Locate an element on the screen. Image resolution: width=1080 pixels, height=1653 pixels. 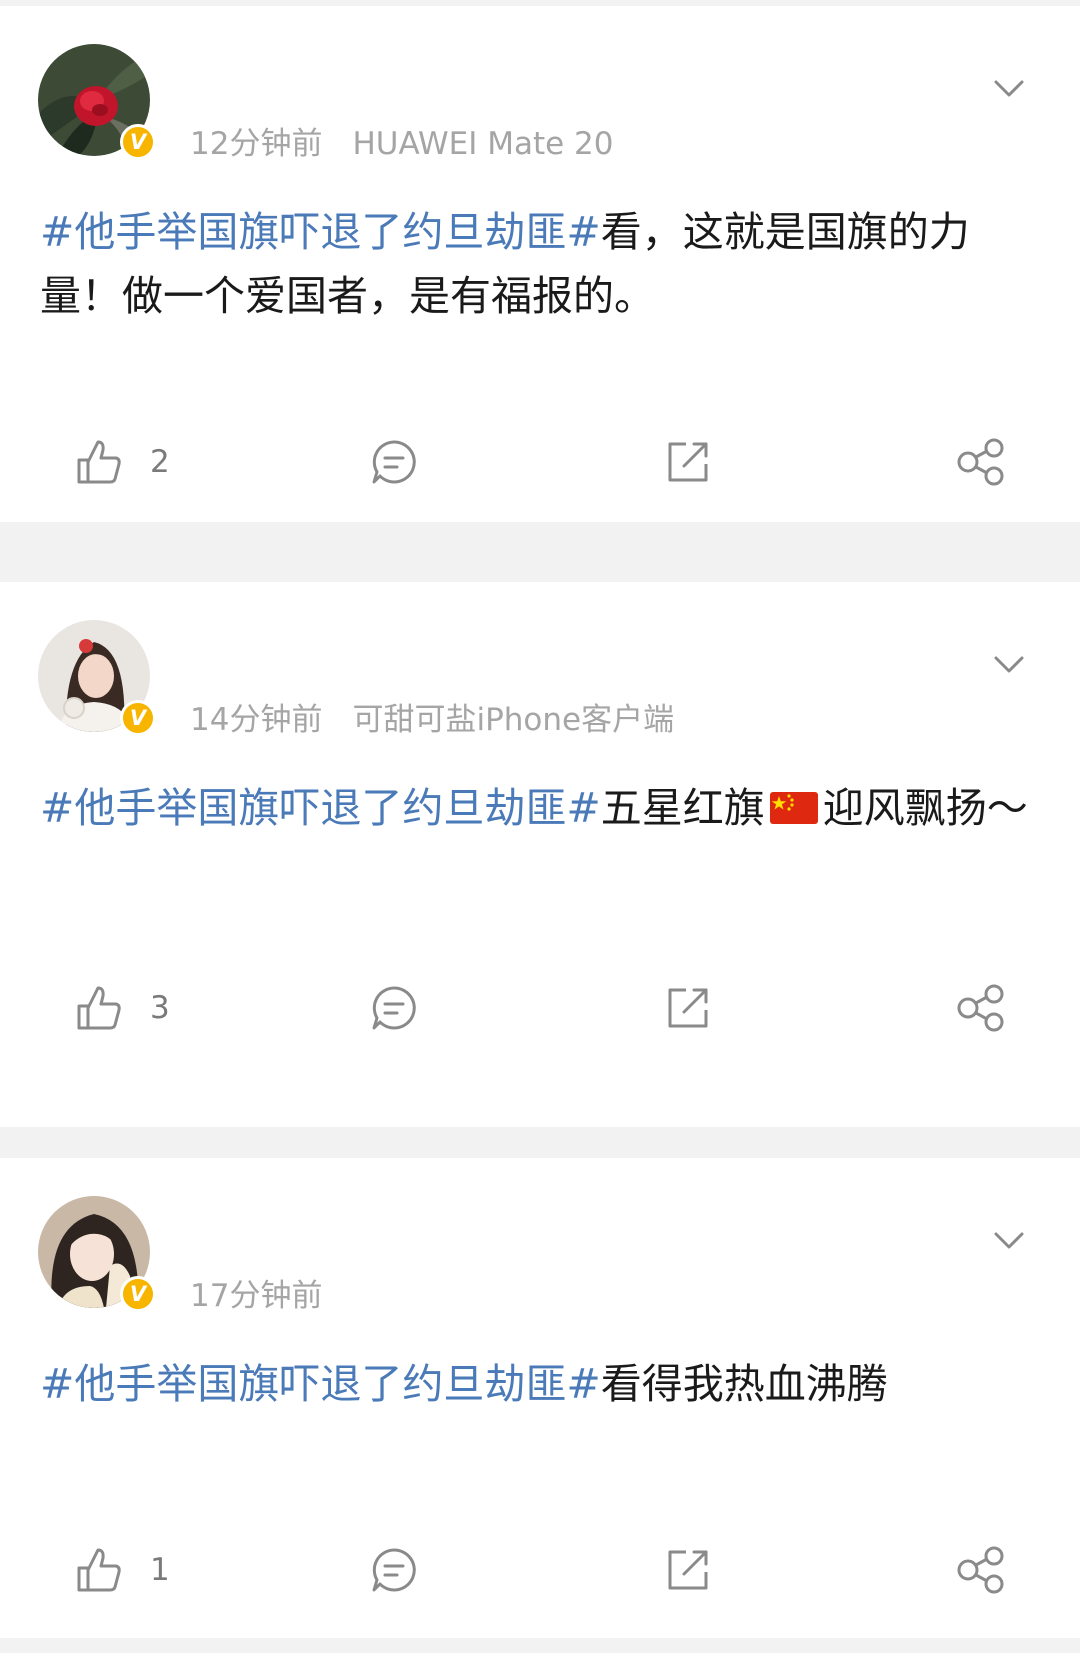
post-content: #他手举国旗吓退了约旦劫匪#五星红旗 迎风飘扬～ is located at coordinates (540, 808).